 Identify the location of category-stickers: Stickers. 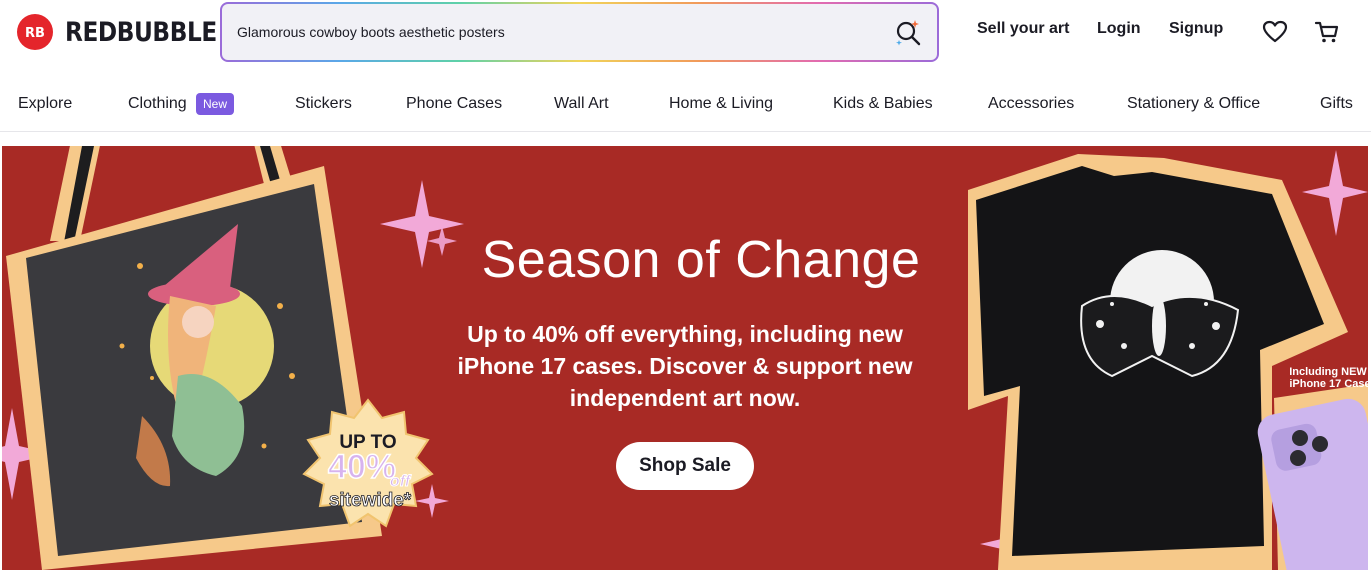
(323, 104).